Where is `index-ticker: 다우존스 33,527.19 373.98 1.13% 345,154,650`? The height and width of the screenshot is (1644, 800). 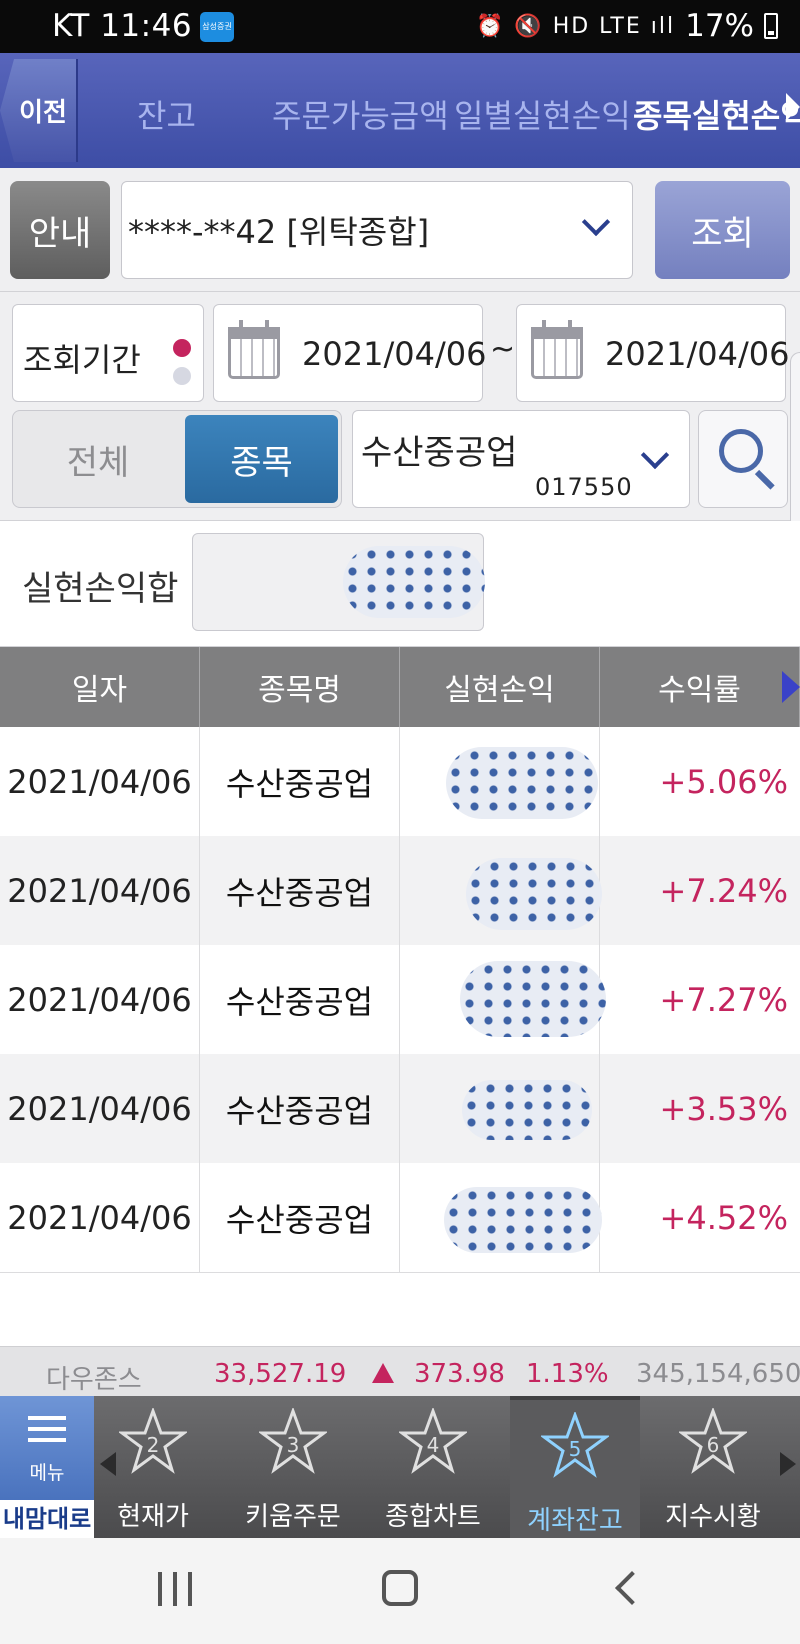 index-ticker: 다우존스 33,527.19 373.98 1.13% 345,154,650 is located at coordinates (400, 1371).